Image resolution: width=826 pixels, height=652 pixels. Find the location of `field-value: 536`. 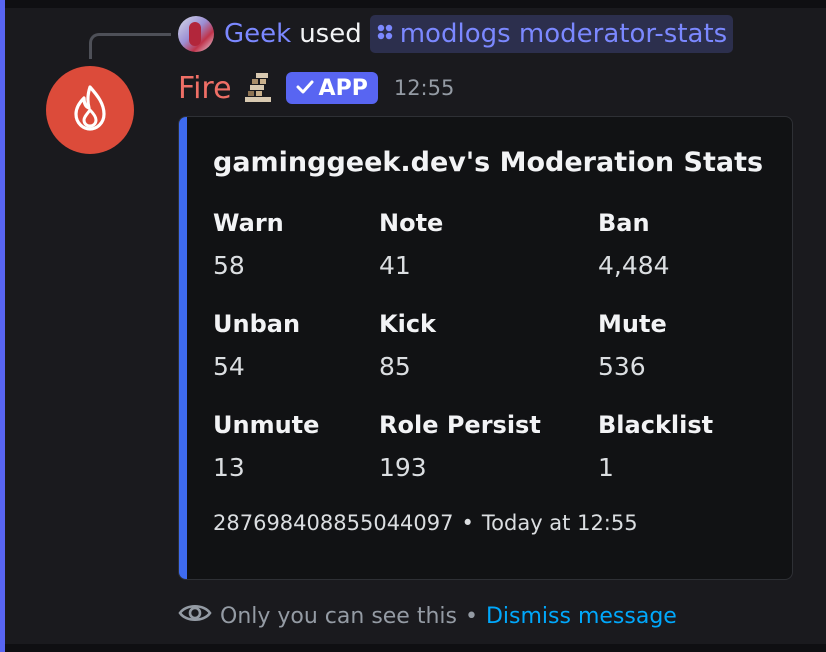

field-value: 536 is located at coordinates (622, 366).